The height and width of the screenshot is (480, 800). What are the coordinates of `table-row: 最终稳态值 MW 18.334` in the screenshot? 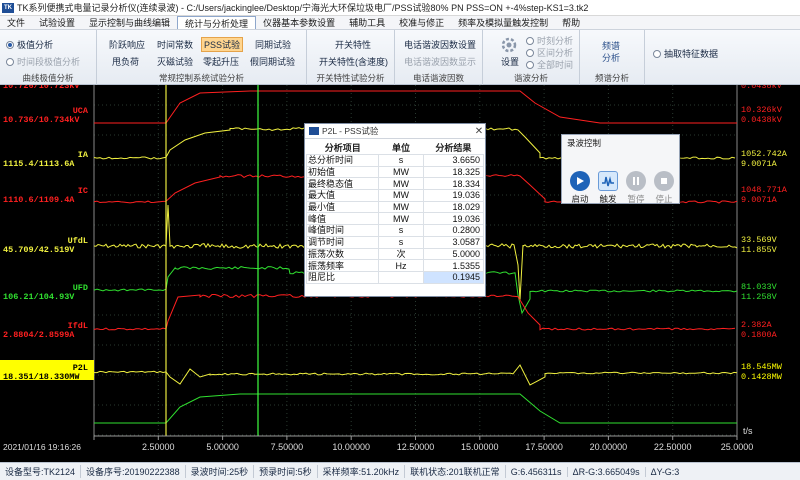 It's located at (395, 184).